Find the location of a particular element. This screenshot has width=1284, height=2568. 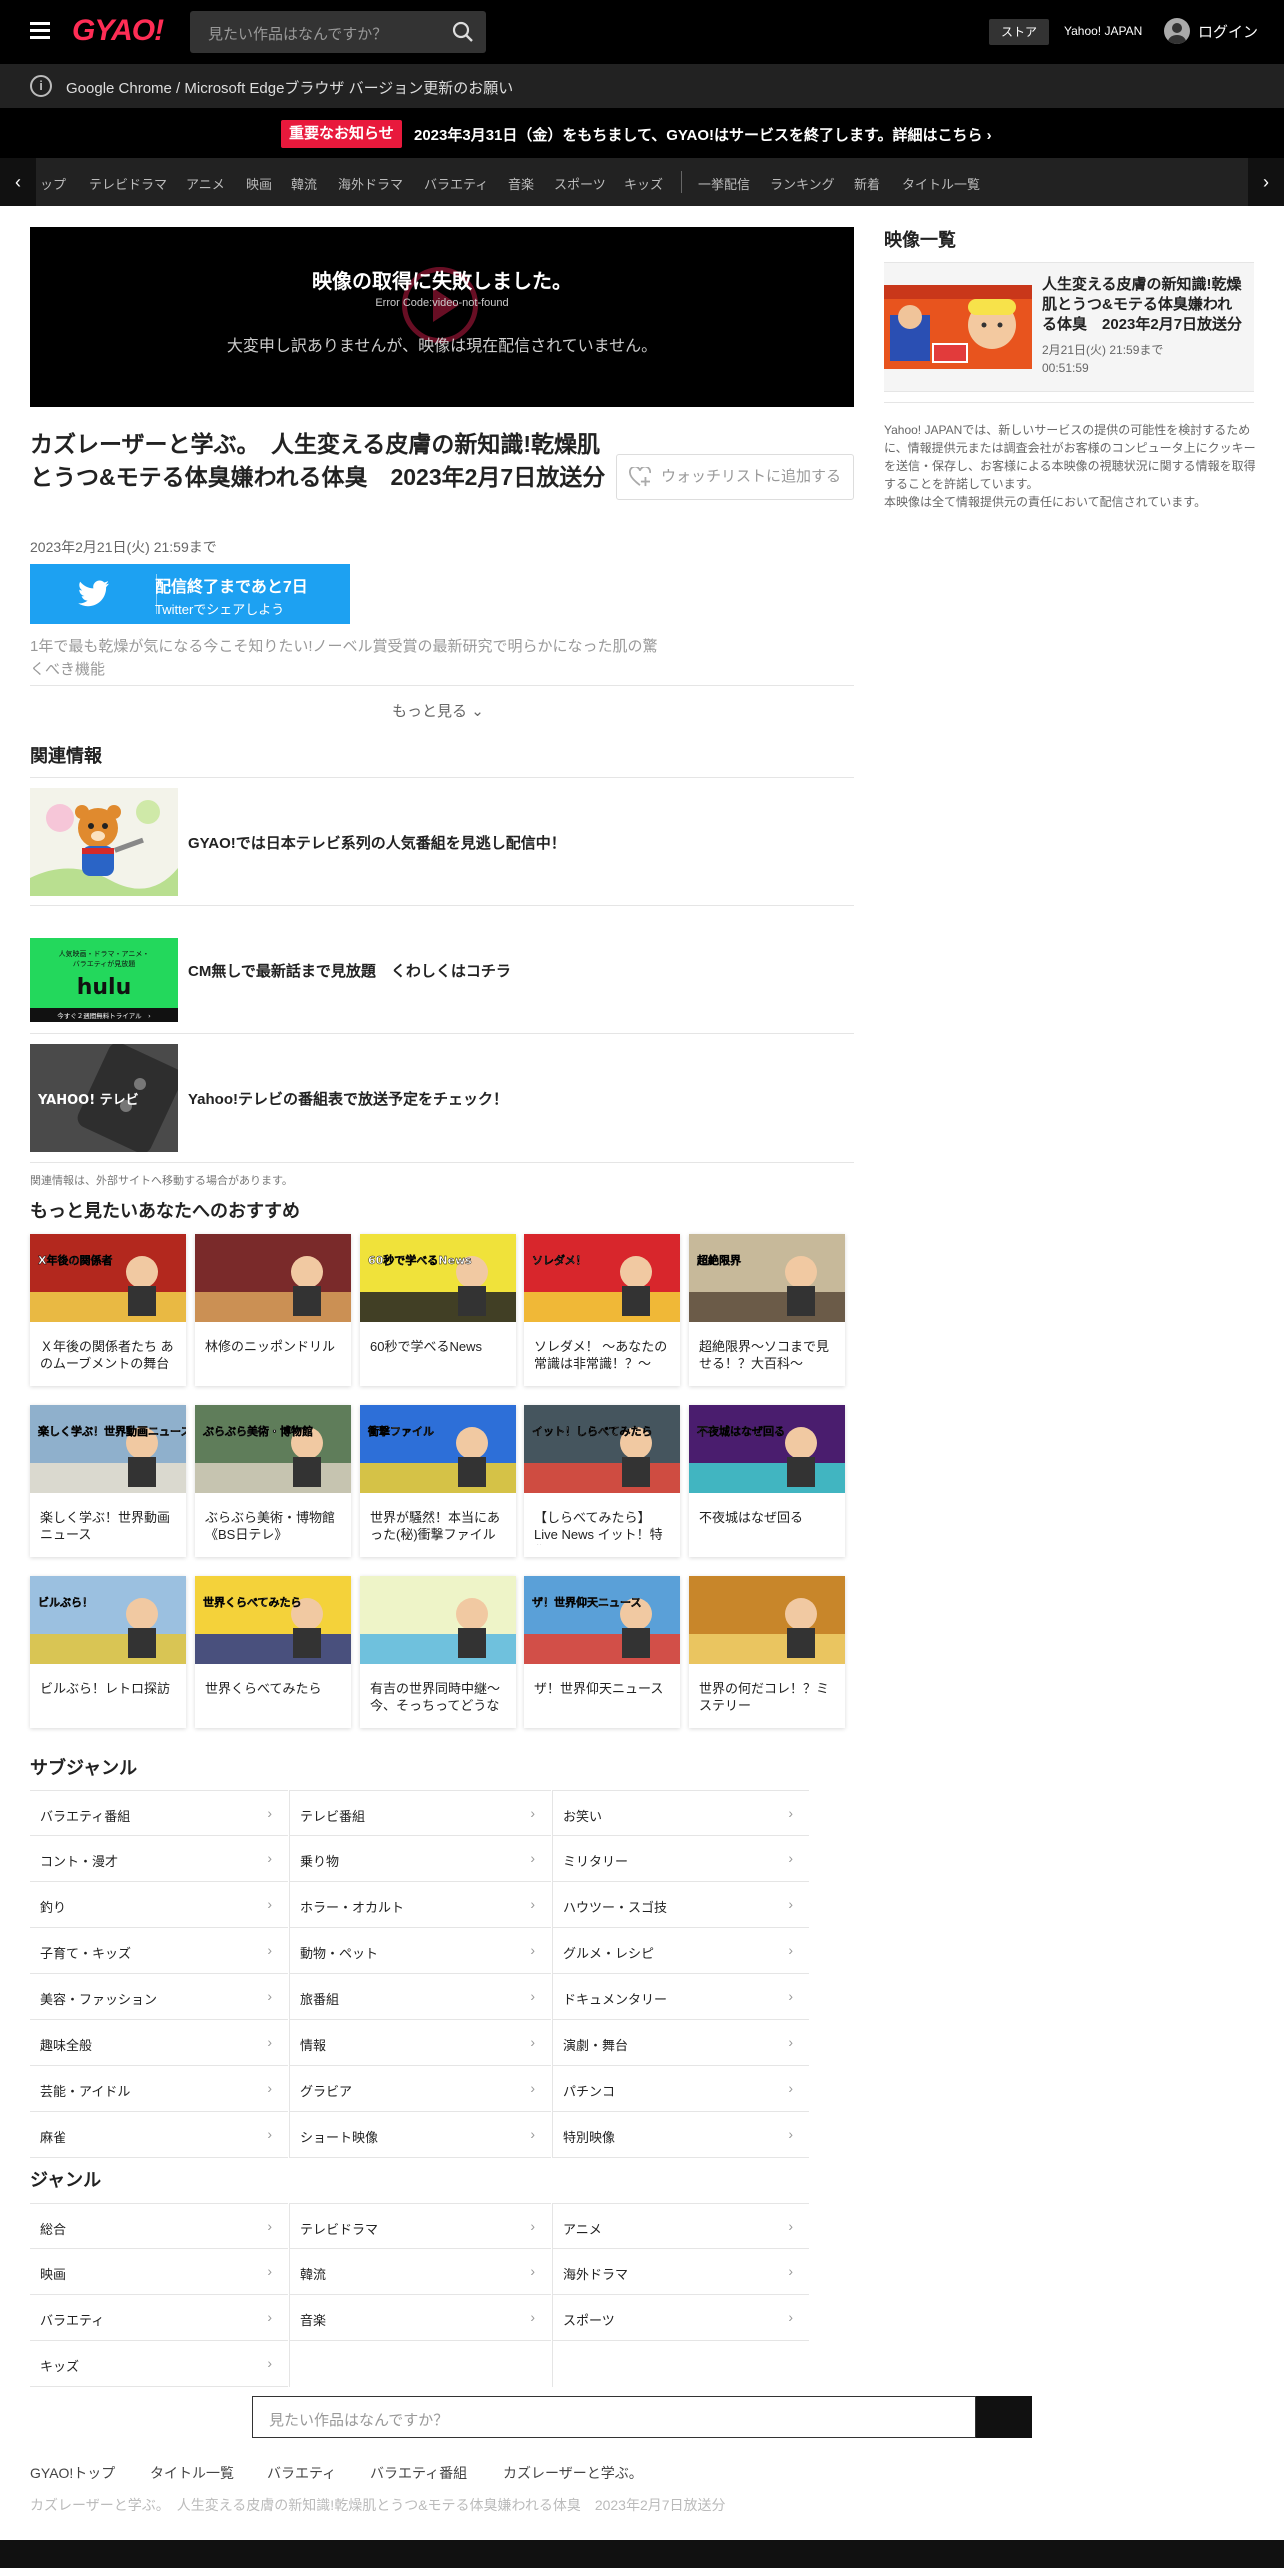

subgenre-link: 趣味全般 › is located at coordinates (159, 2043).